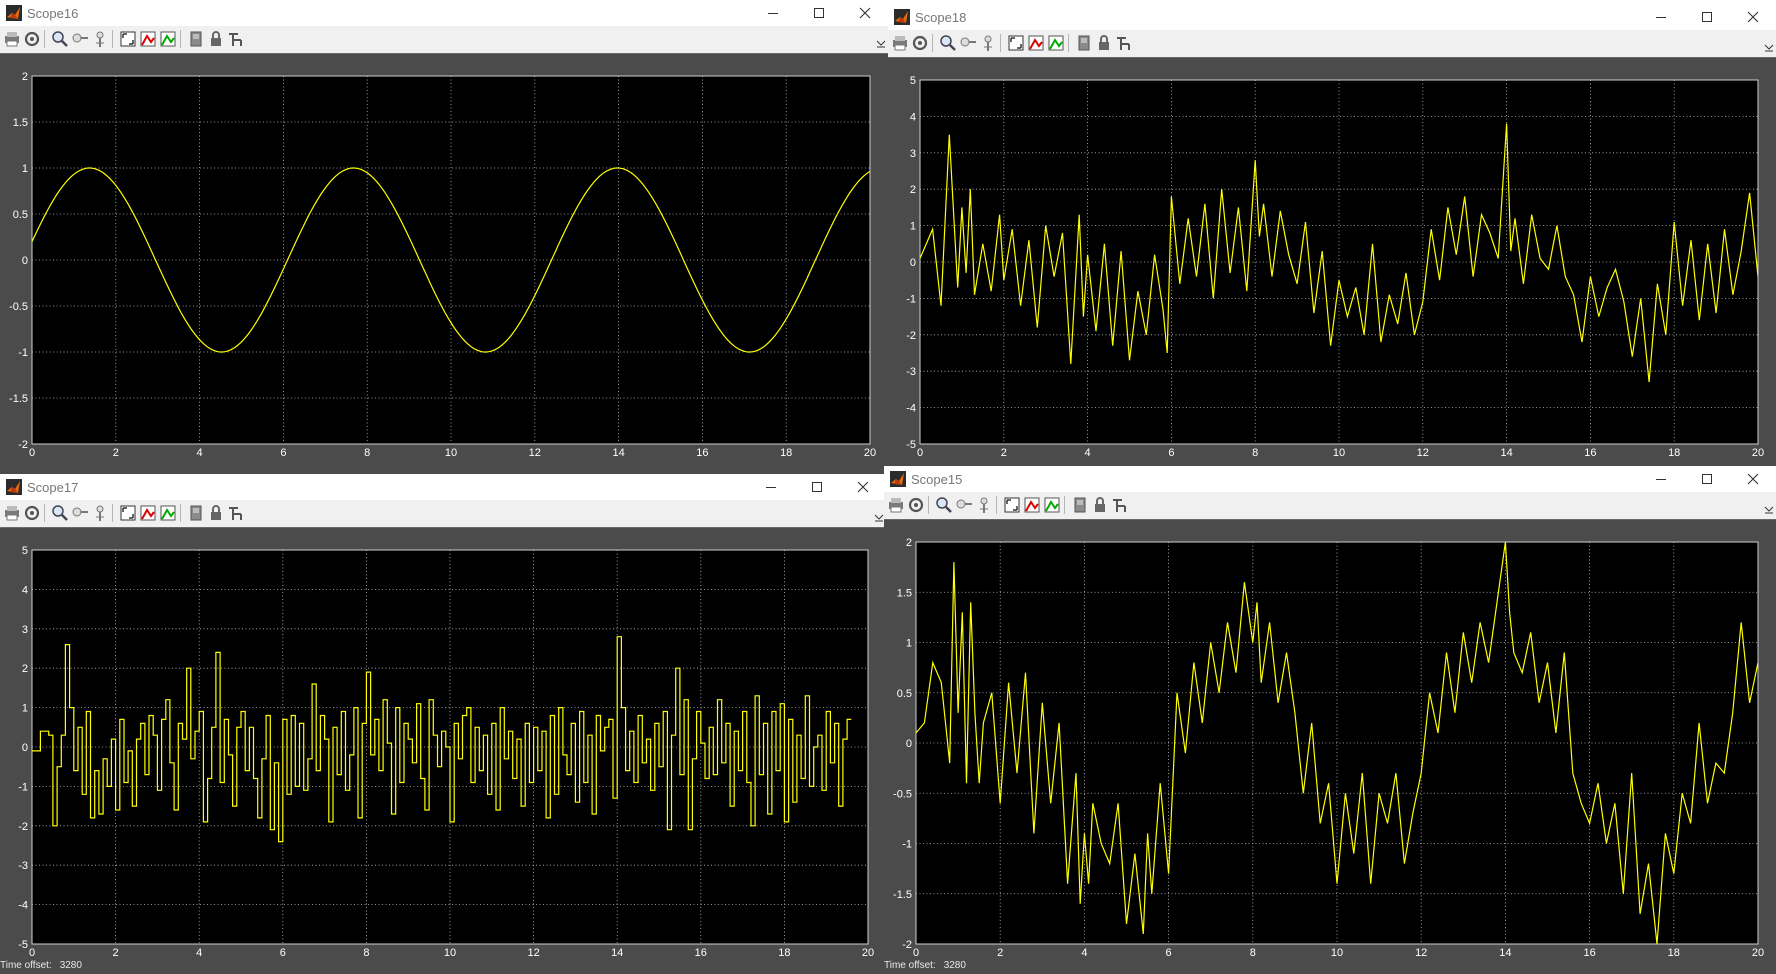 The image size is (1776, 974). Describe the element at coordinates (913, 263) in the screenshot. I see `y-tick-label: 0` at that location.